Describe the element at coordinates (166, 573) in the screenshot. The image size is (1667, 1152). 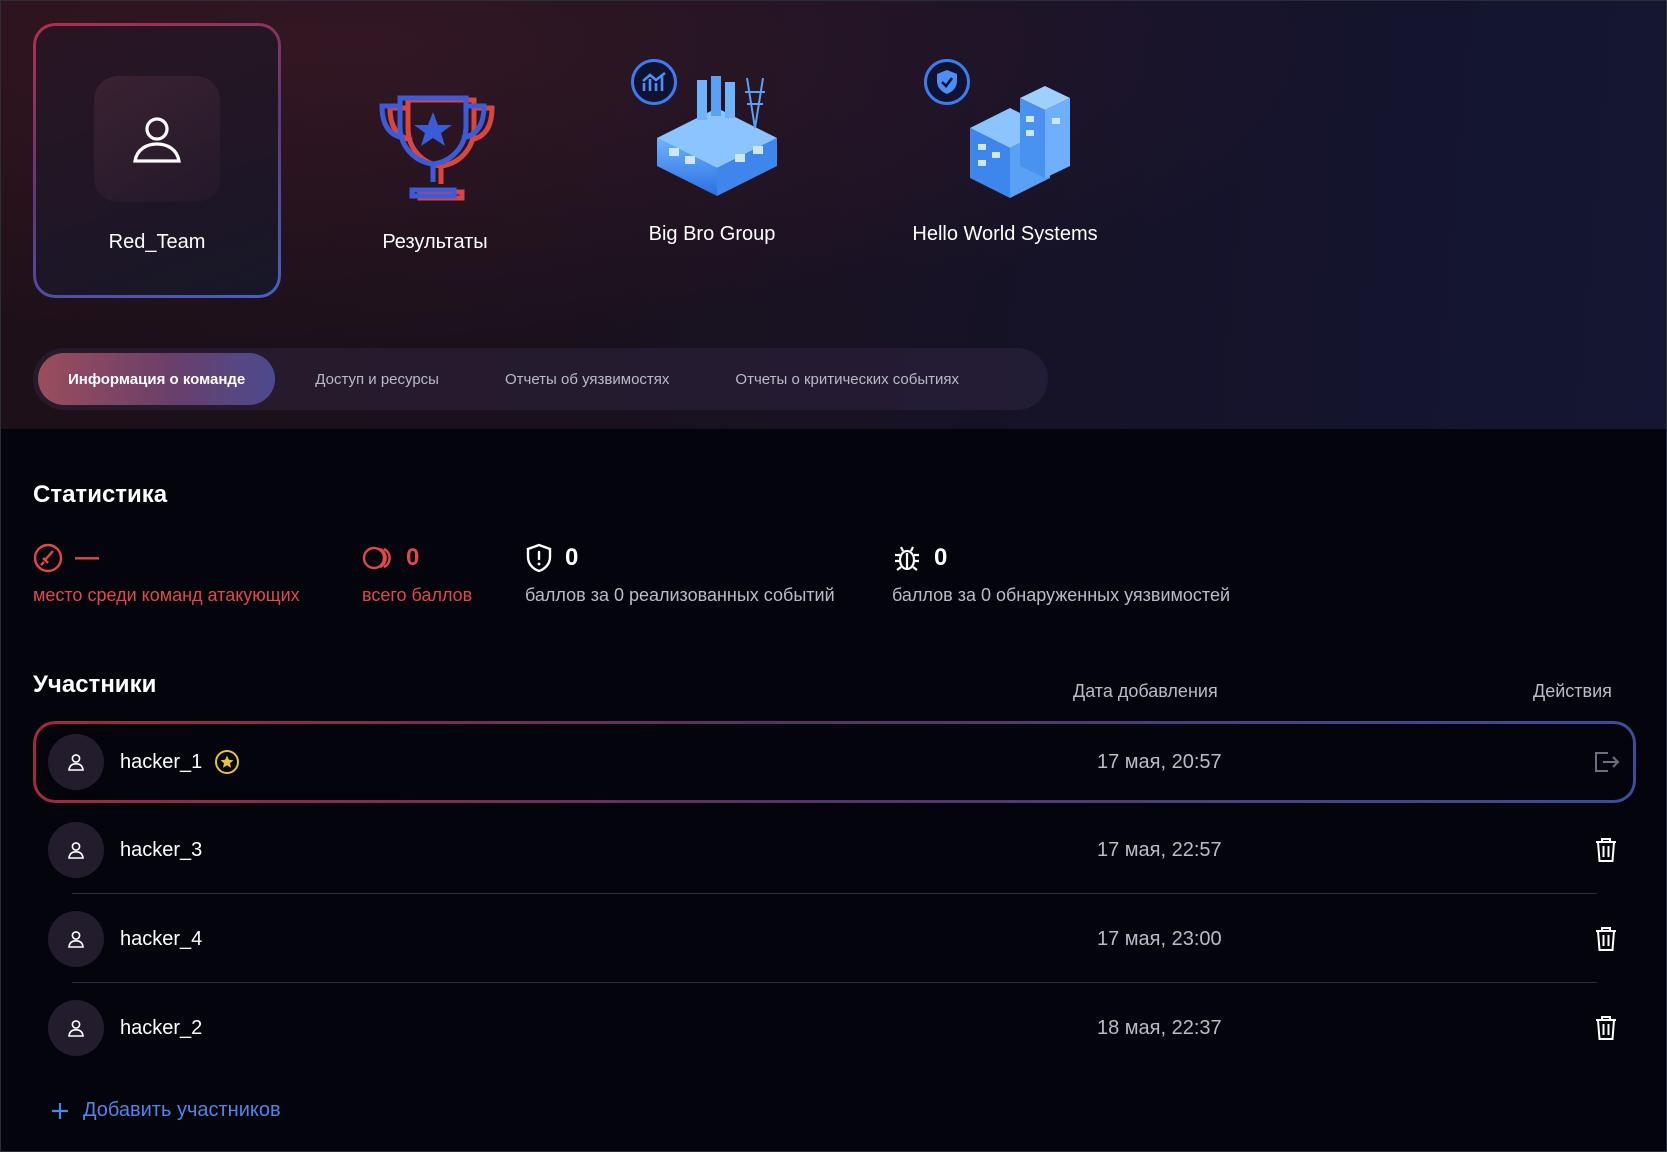
I see `stat-place: — место среди команд атакующих` at that location.